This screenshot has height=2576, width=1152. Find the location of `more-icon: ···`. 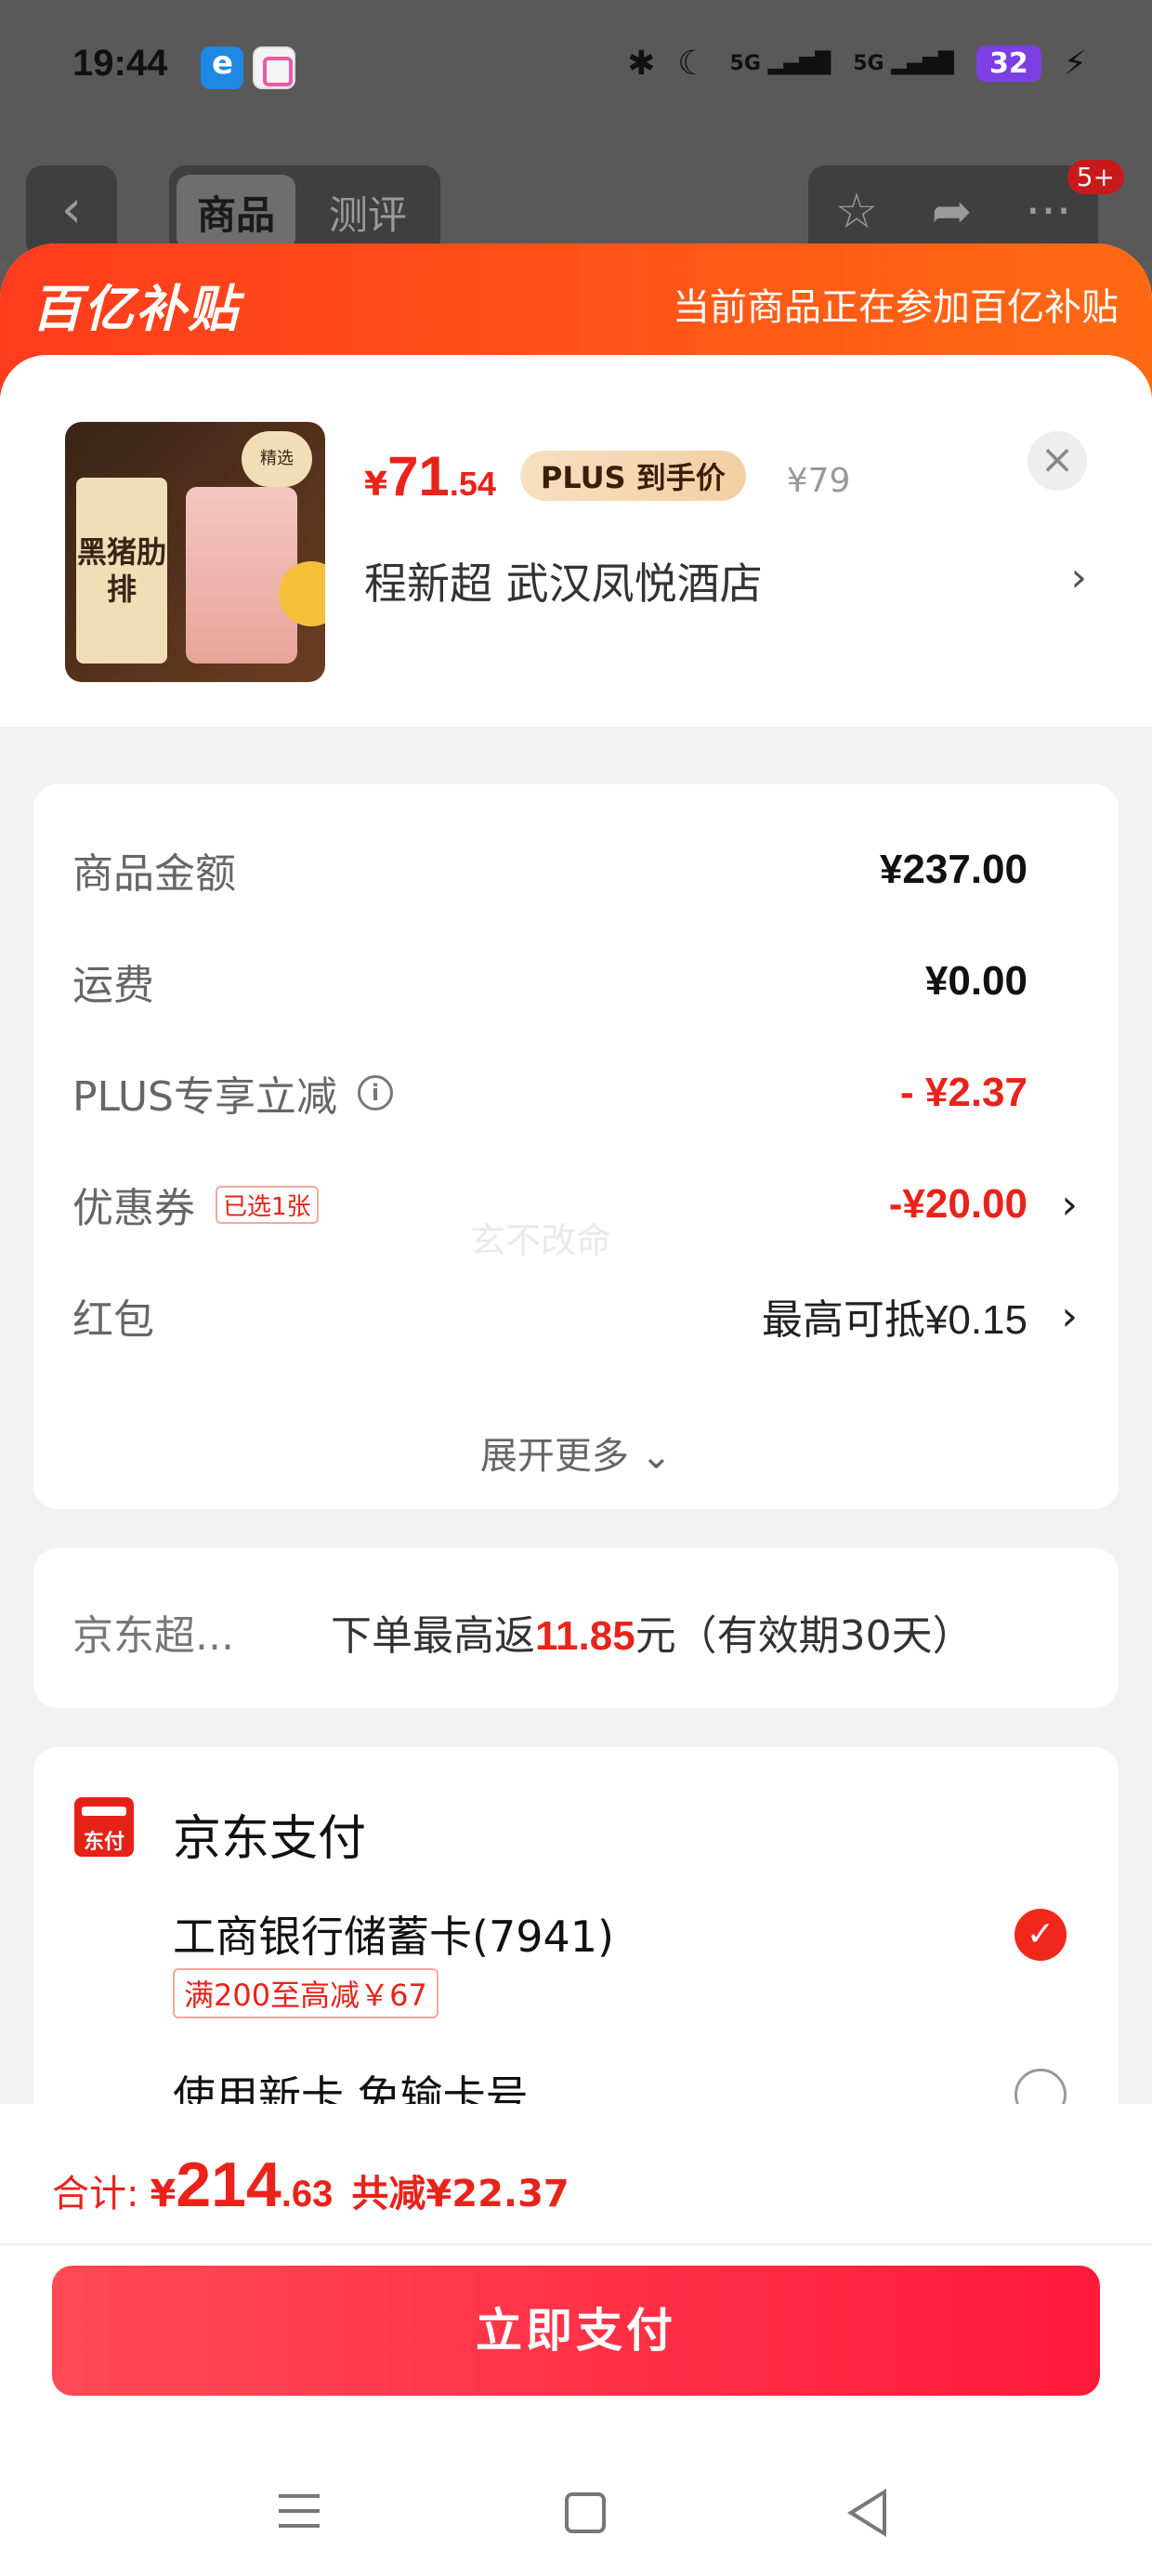

more-icon: ··· is located at coordinates (1049, 212).